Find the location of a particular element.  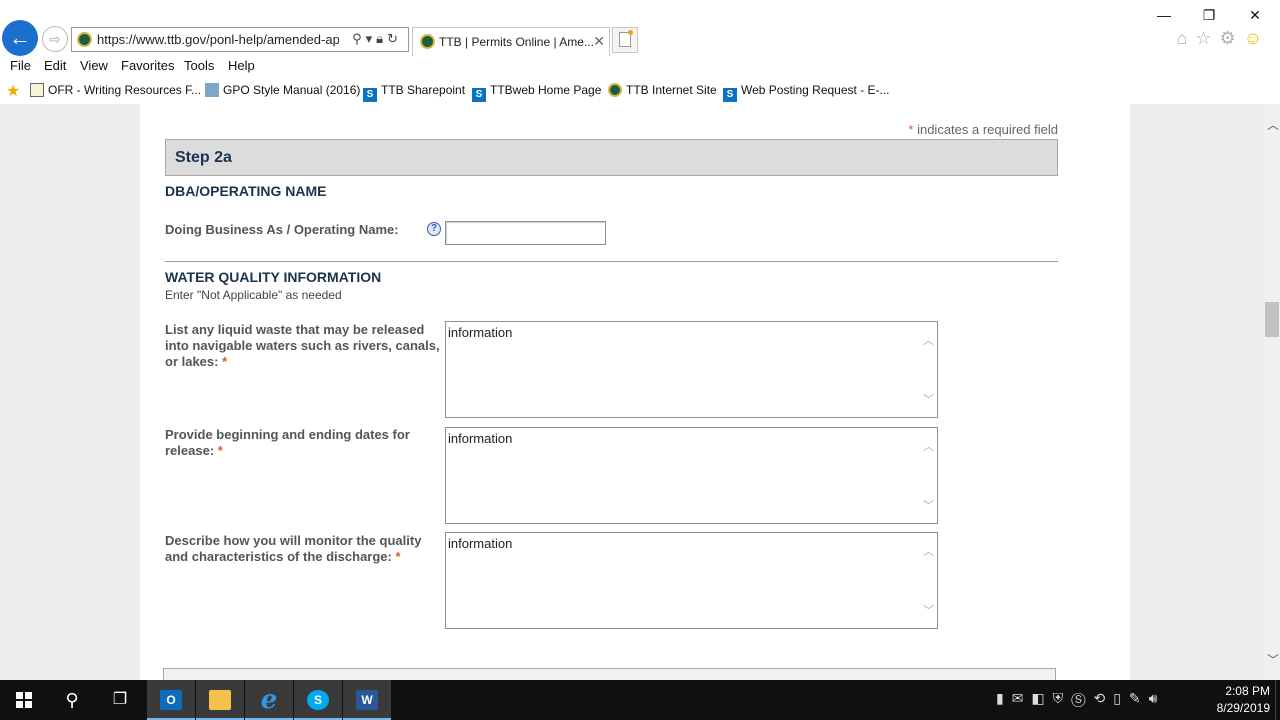

search-button: ⚲ is located at coordinates (72, 700).